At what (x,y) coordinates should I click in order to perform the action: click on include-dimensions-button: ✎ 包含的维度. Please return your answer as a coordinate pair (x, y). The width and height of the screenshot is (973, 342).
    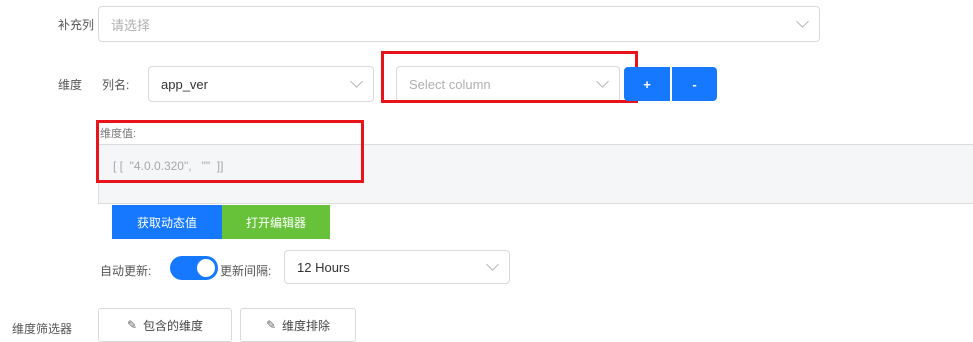
    Looking at the image, I should click on (165, 325).